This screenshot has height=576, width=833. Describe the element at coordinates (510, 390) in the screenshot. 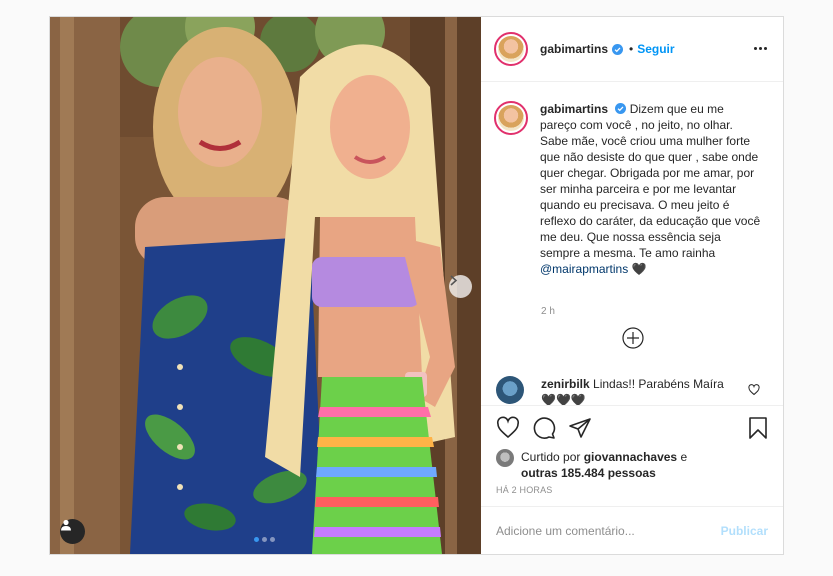

I see `commenter-avatar` at that location.